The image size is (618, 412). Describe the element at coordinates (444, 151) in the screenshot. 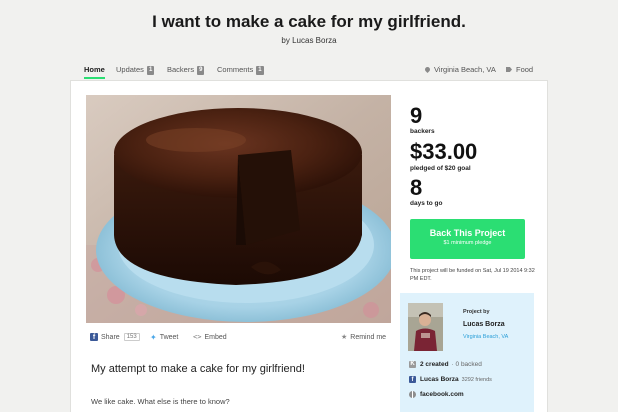

I see `pledged-amount: $33.00` at that location.